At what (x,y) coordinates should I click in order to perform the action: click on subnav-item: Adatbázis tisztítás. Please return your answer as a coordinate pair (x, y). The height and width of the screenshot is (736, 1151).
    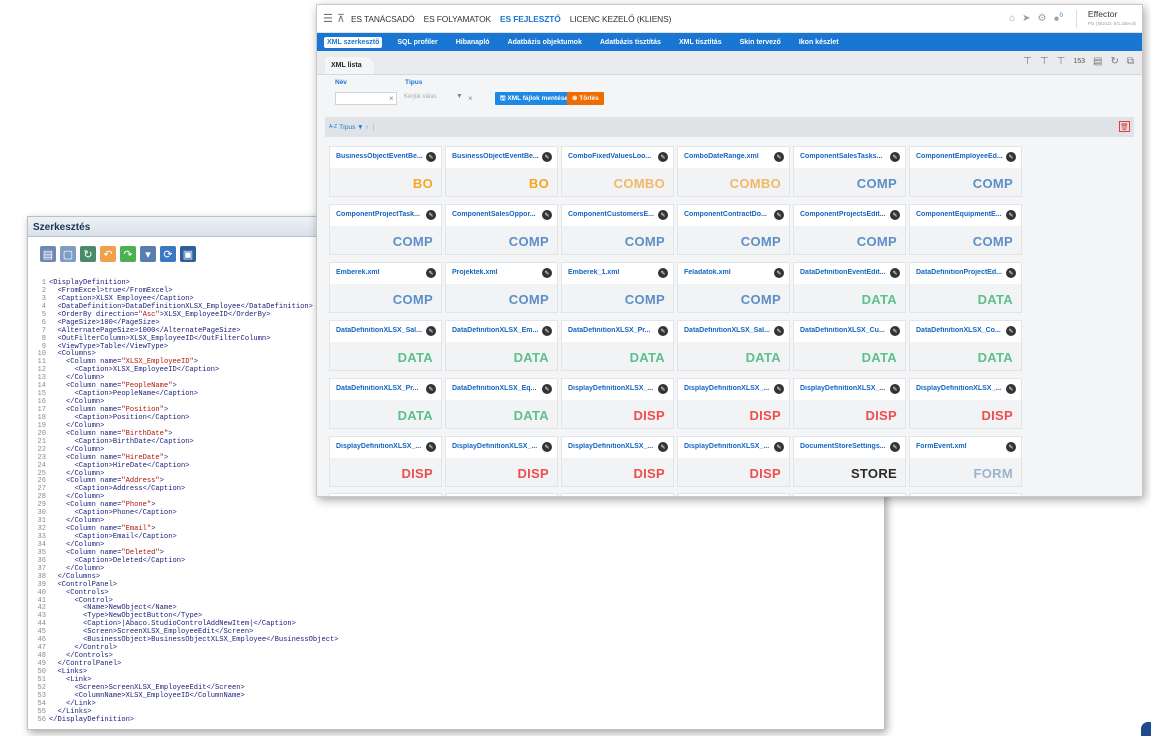
    Looking at the image, I should click on (630, 42).